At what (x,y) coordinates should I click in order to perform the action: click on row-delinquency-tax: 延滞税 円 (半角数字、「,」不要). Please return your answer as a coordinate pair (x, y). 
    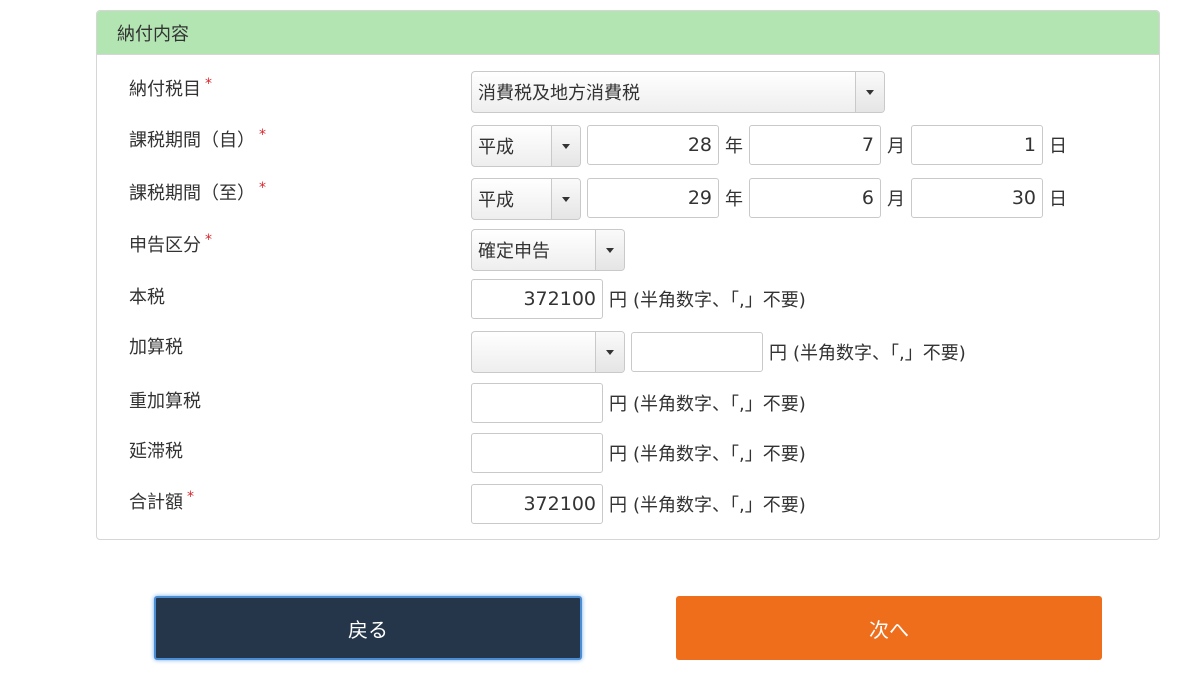
    Looking at the image, I should click on (628, 458).